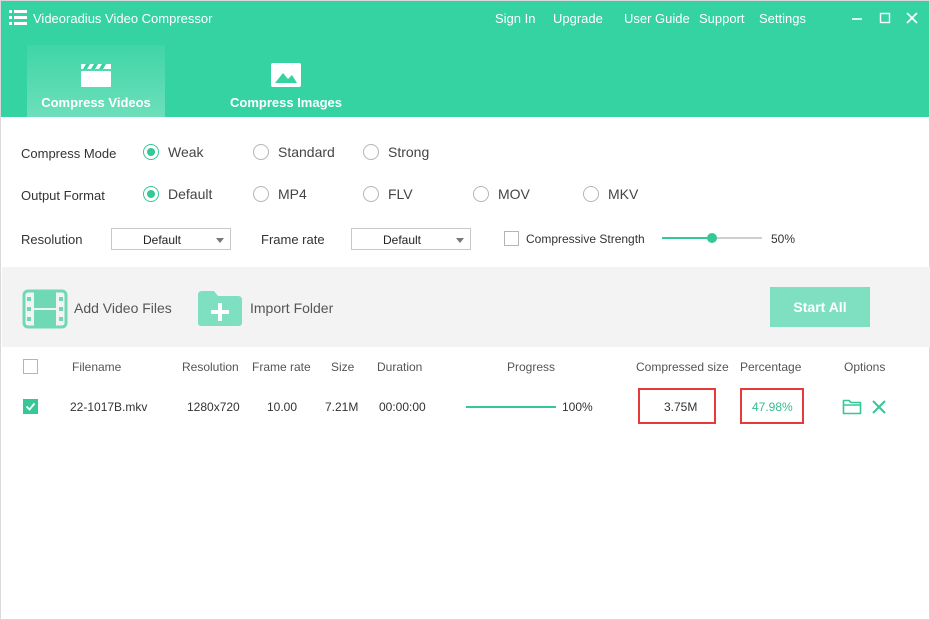 The width and height of the screenshot is (930, 620). I want to click on settings-link: Settings, so click(782, 18).